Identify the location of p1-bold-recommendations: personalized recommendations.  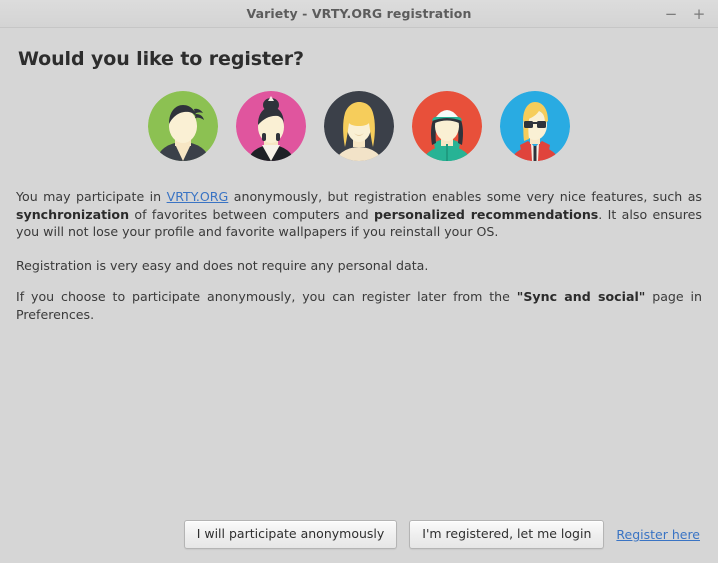
(486, 214).